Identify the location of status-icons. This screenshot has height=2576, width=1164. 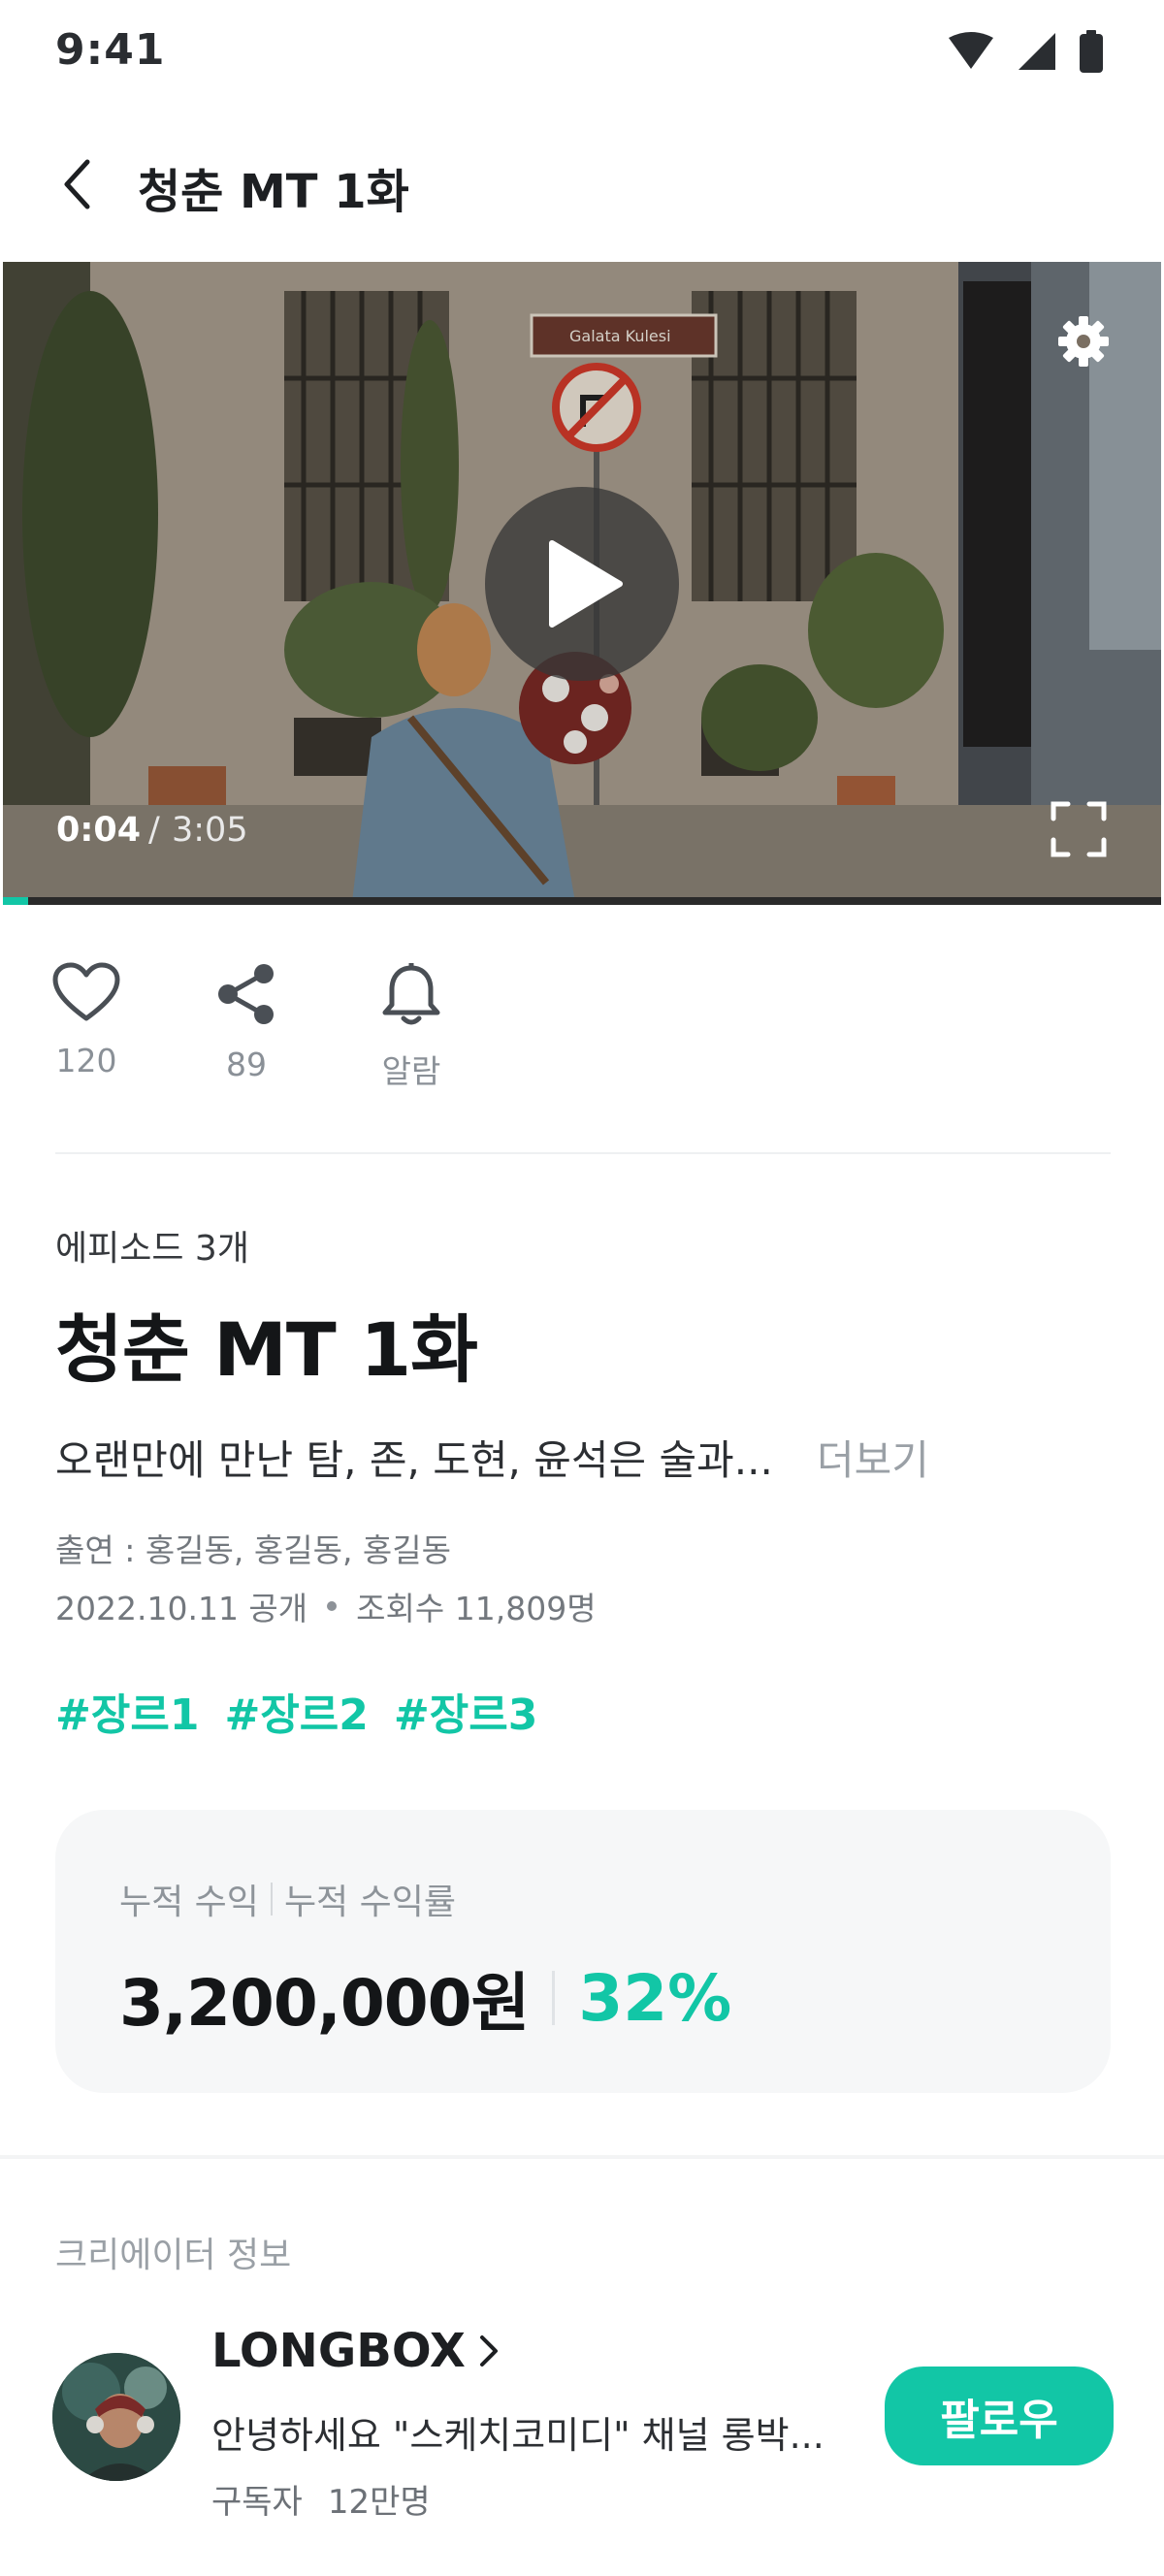
(1025, 51).